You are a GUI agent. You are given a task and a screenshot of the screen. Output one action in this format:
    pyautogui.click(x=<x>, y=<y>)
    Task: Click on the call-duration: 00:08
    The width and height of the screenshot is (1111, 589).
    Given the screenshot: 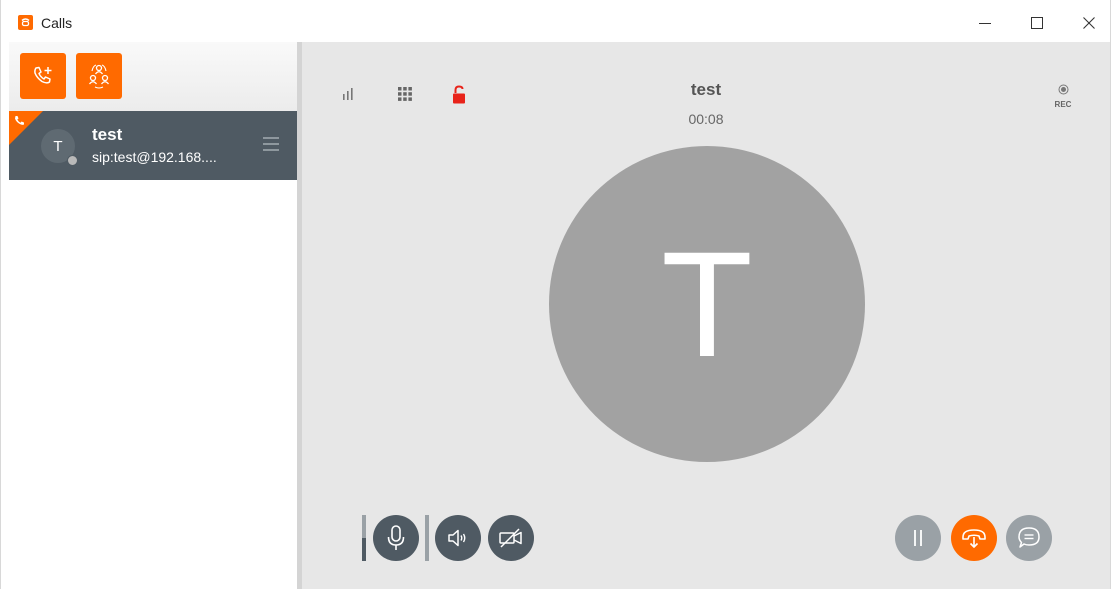 What is the action you would take?
    pyautogui.click(x=706, y=119)
    